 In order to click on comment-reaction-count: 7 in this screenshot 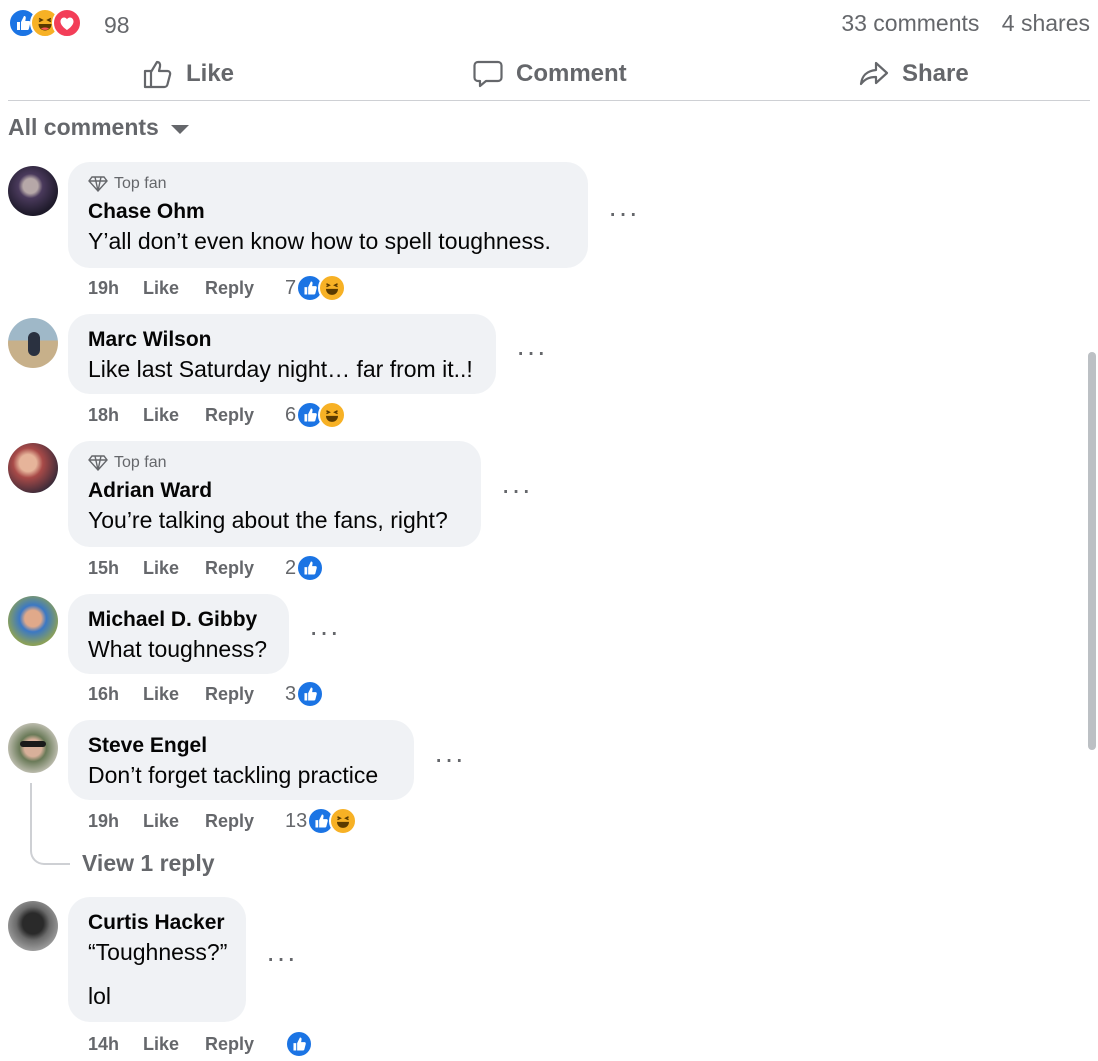, I will do `click(290, 288)`.